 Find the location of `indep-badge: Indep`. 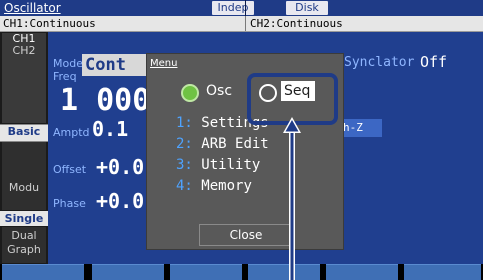

indep-badge: Indep is located at coordinates (233, 8).